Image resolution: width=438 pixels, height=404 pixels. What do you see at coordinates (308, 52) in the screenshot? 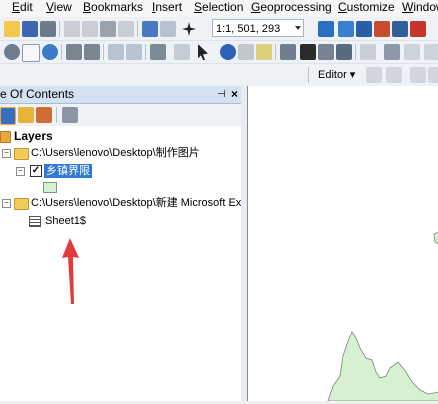
I see `find-icon` at bounding box center [308, 52].